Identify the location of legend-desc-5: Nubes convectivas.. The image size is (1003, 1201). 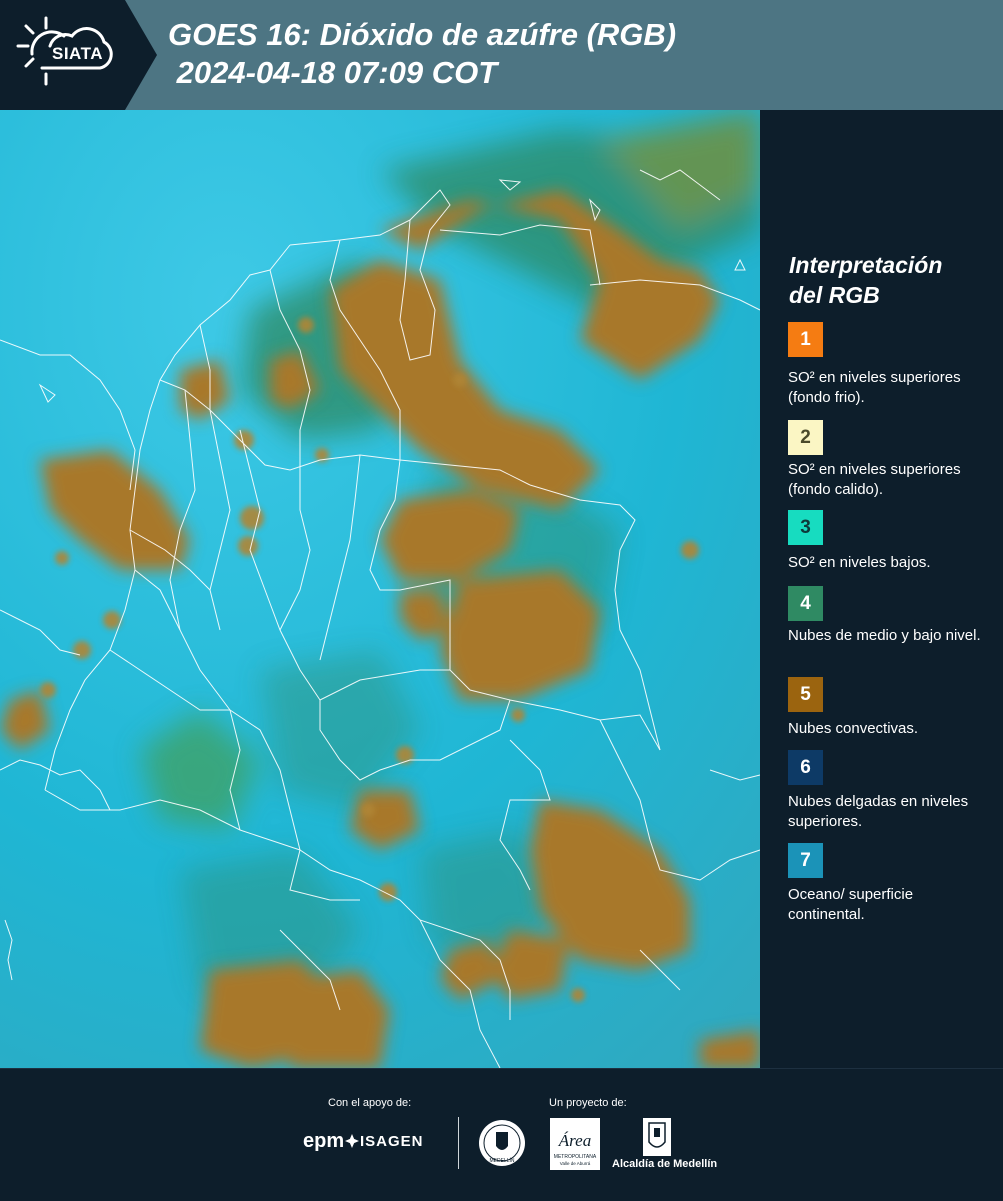
(853, 728).